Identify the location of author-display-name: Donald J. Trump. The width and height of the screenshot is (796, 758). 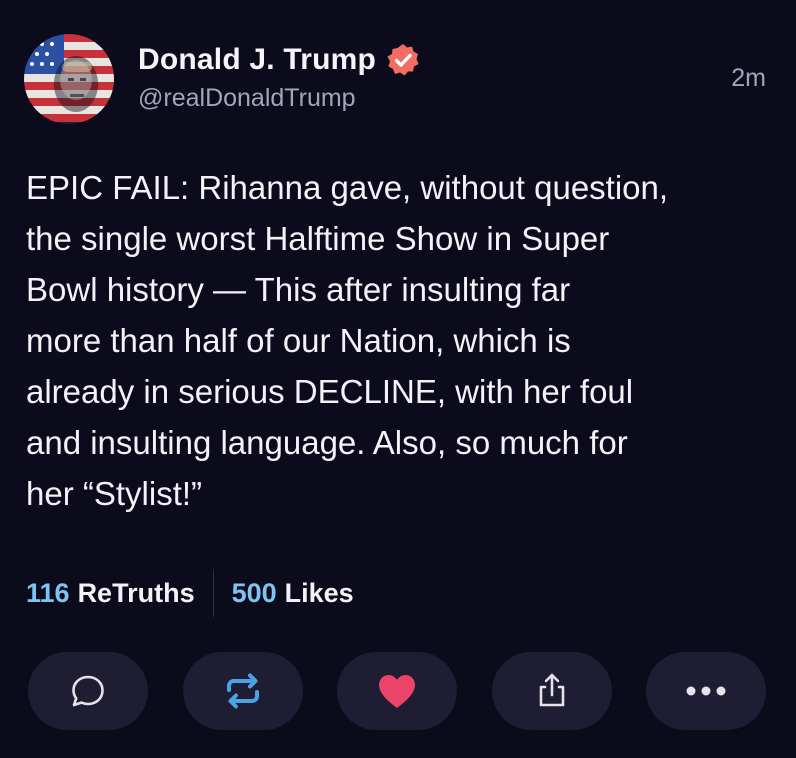
(257, 60).